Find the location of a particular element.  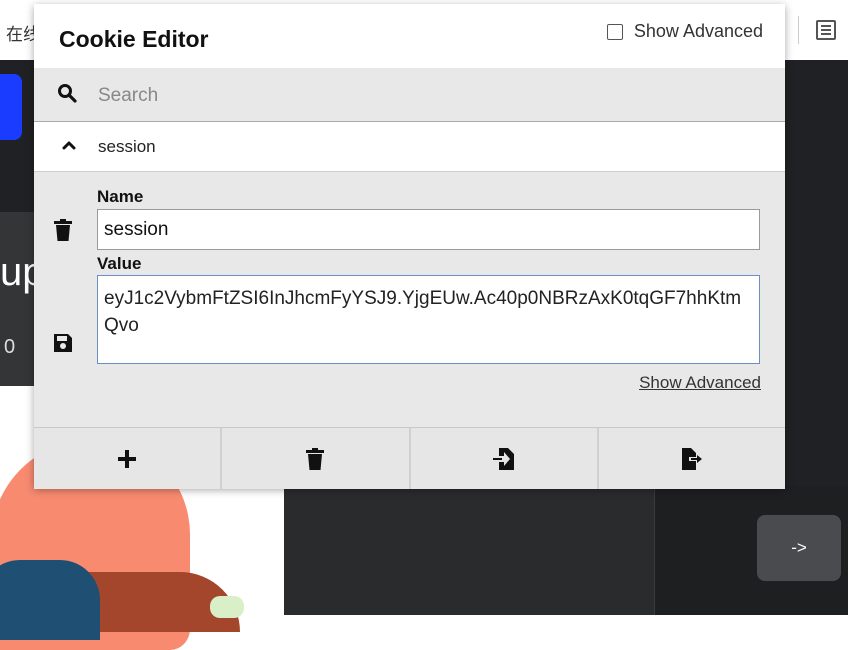

name-label: Name is located at coordinates (120, 196).